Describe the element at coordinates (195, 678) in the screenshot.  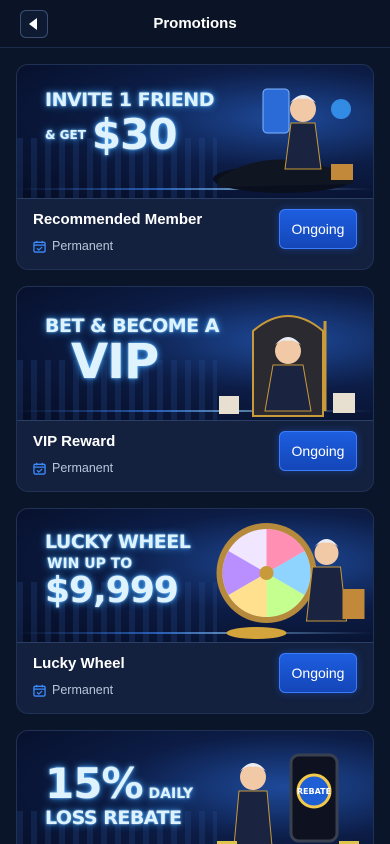
I see `promo-info: Lucky Wheel Permanent Ongoing` at that location.